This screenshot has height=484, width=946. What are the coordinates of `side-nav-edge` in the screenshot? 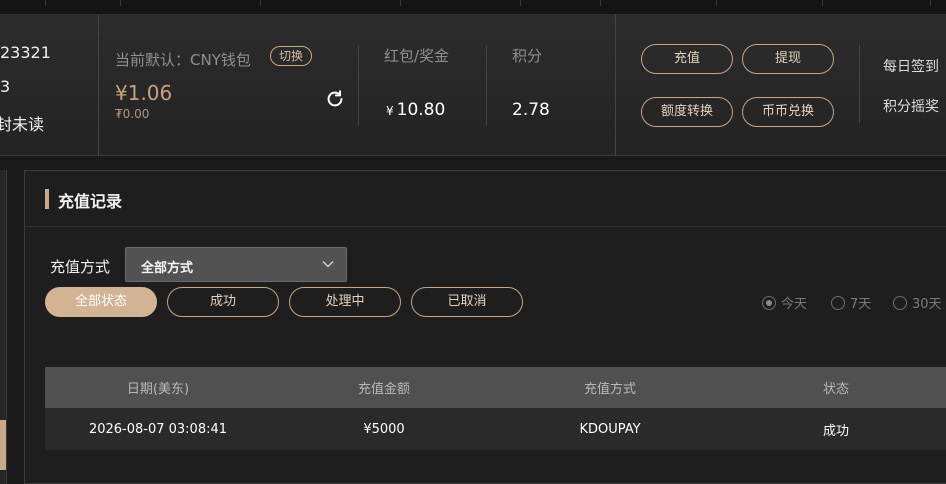 It's located at (3, 327).